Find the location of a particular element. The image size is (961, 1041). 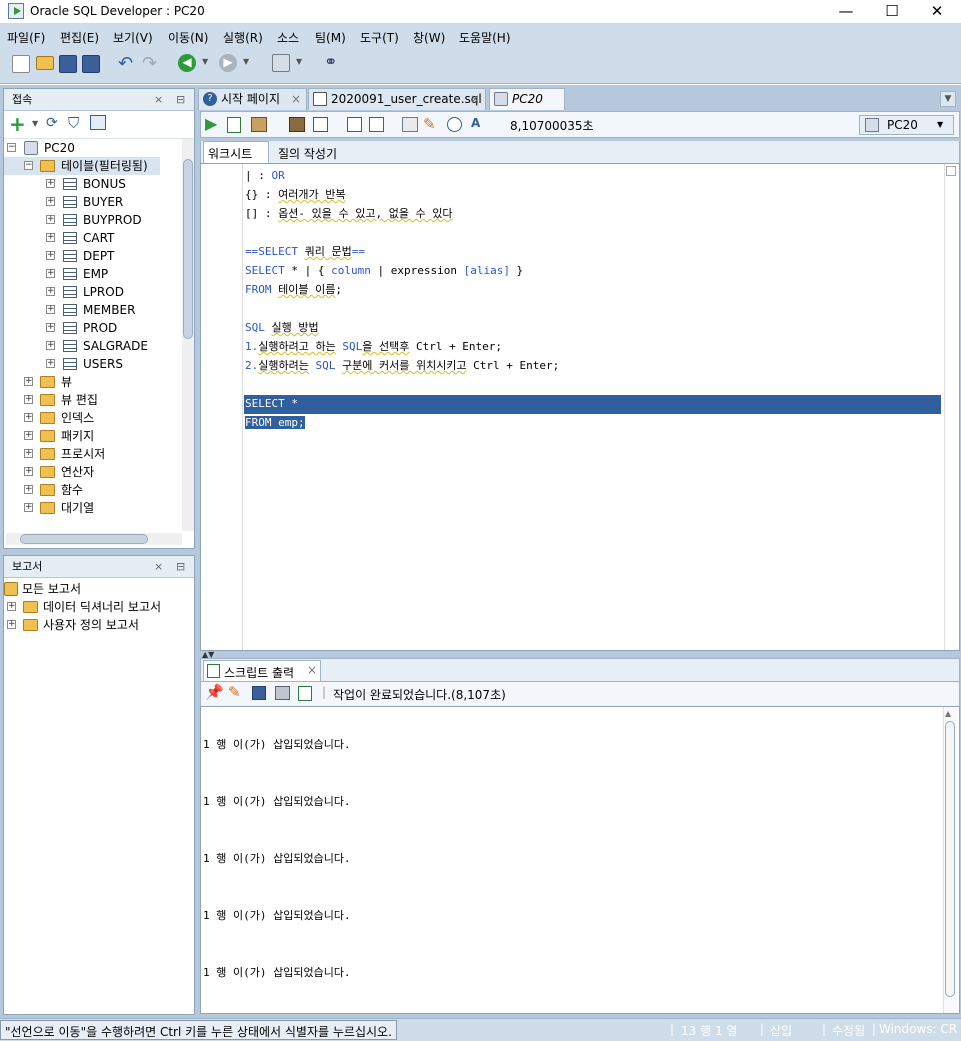

editor-vertical-scrollbar is located at coordinates (951, 407).